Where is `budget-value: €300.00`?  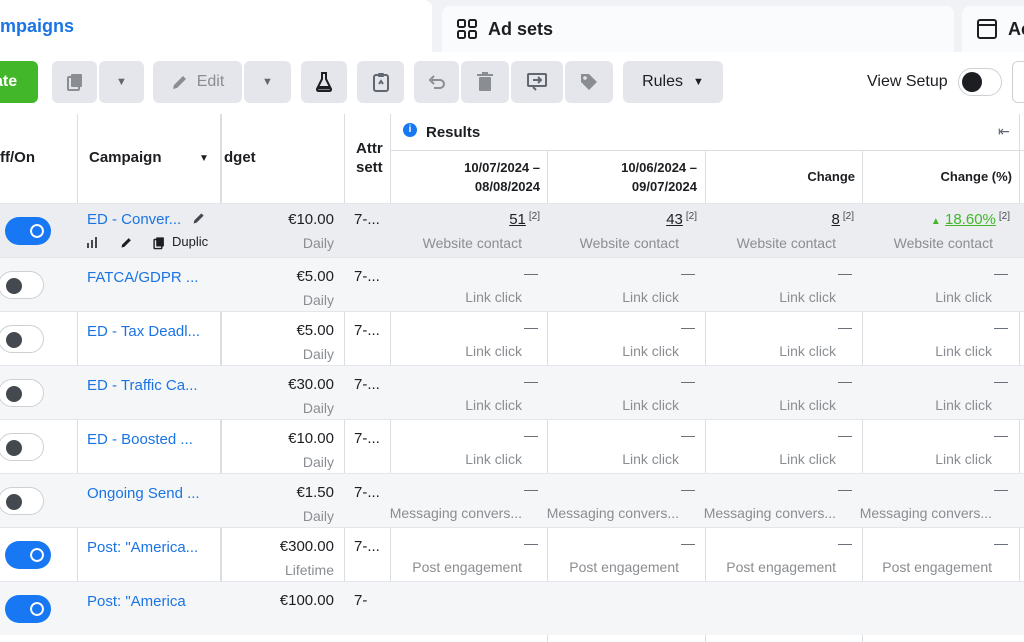 budget-value: €300.00 is located at coordinates (306, 546).